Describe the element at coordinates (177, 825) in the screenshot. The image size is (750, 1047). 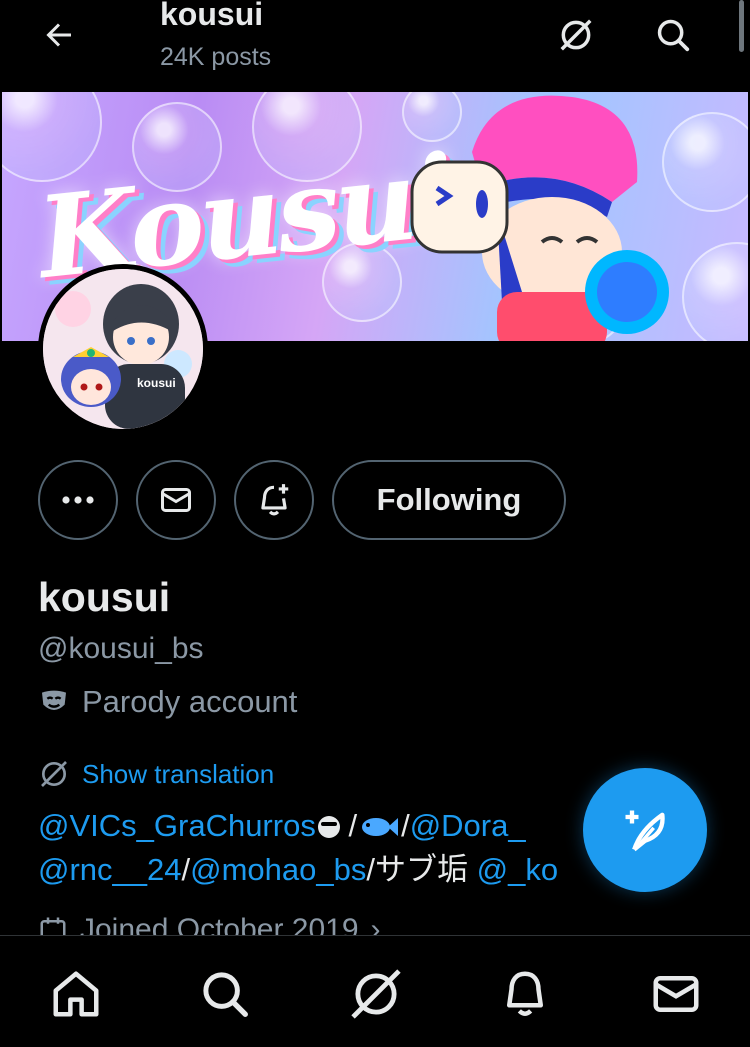
I see `bio-mention-link: @VICs_GraChurros` at that location.